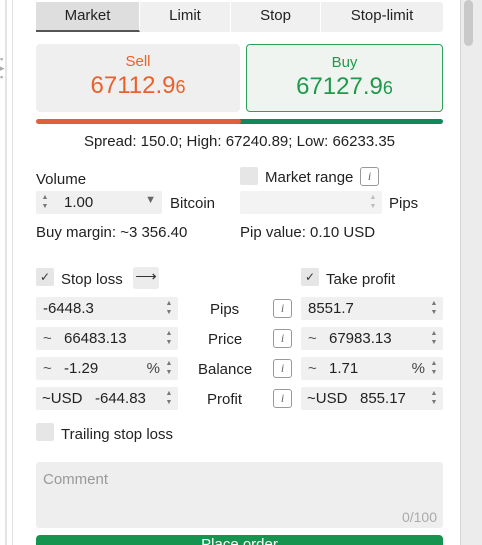 This screenshot has width=482, height=545. I want to click on profit-info-icon: i, so click(282, 398).